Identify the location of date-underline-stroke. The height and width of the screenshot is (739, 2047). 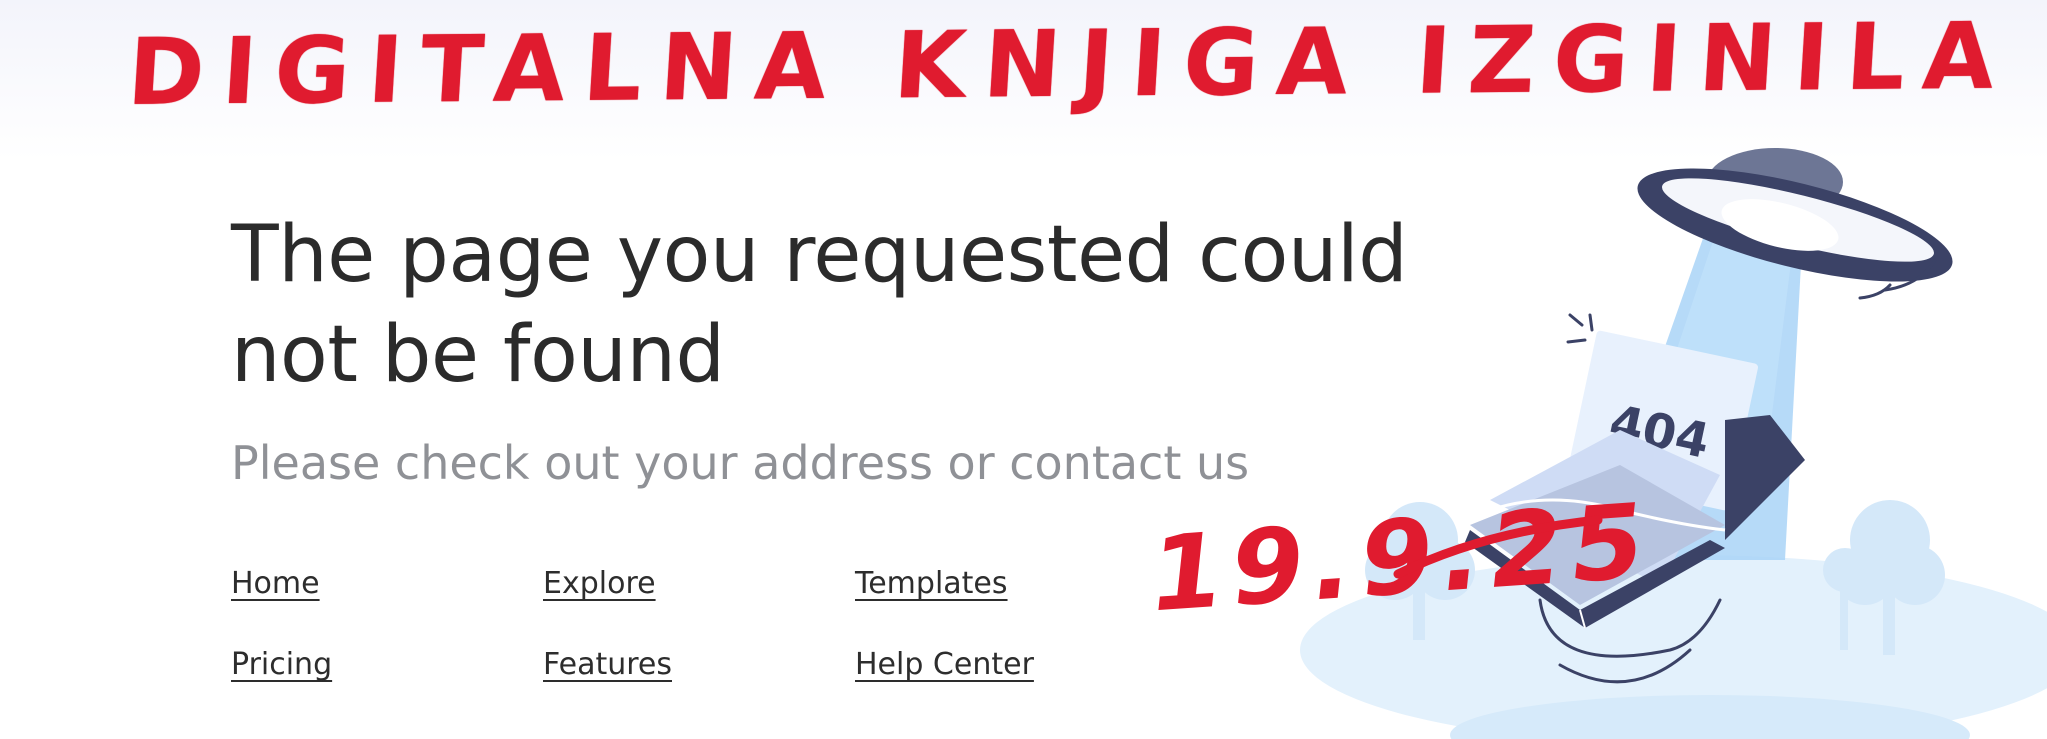
(1498, 547).